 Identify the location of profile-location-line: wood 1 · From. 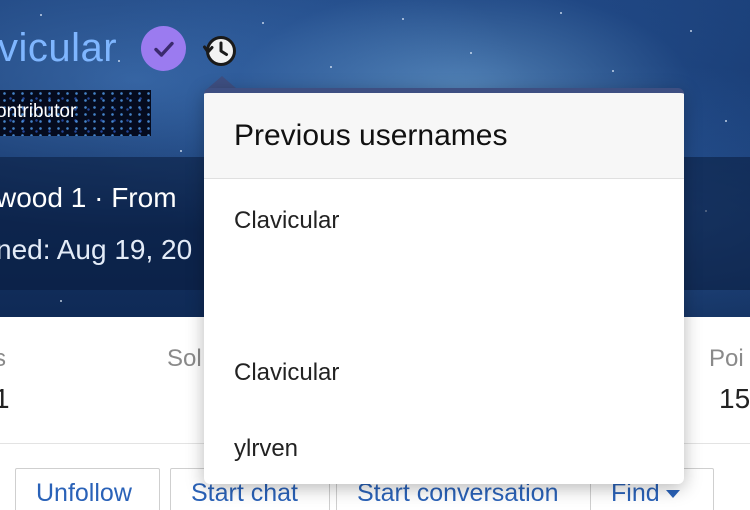
(88, 198).